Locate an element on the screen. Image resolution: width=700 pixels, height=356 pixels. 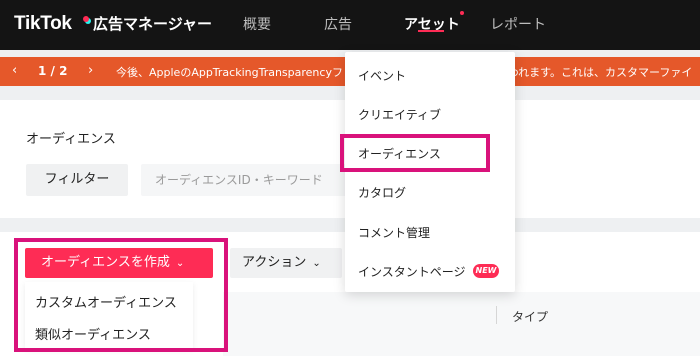
menu-item-creatives: クリエイティブ is located at coordinates (399, 114).